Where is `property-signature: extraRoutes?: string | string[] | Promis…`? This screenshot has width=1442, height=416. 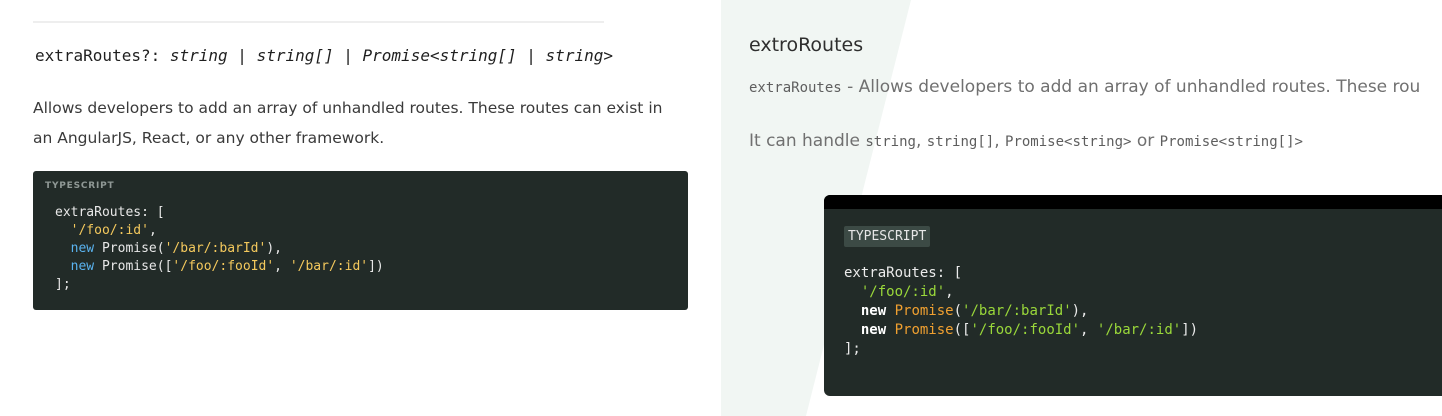 property-signature: extraRoutes?: string | string[] | Promis… is located at coordinates (324, 55).